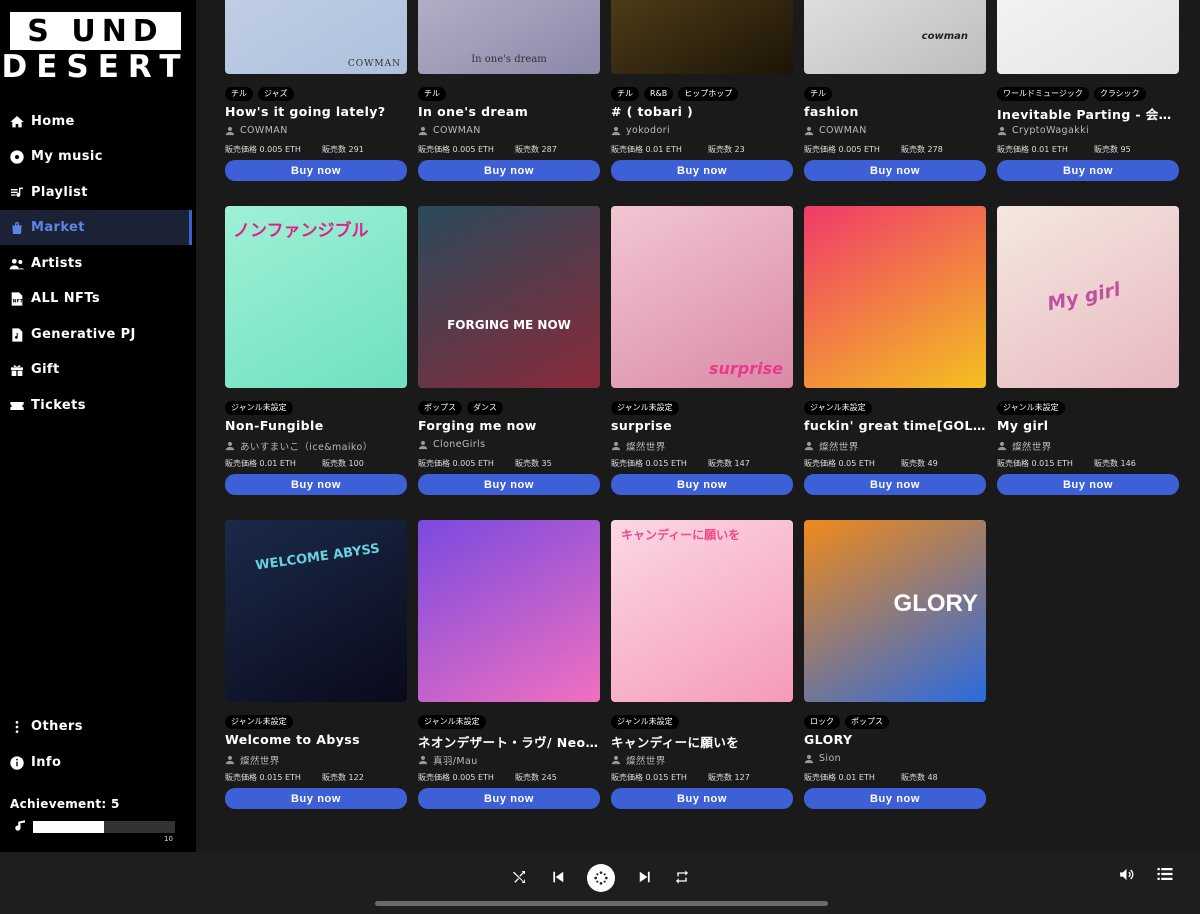 This screenshot has width=1200, height=914. I want to click on track-title: surprise, so click(702, 425).